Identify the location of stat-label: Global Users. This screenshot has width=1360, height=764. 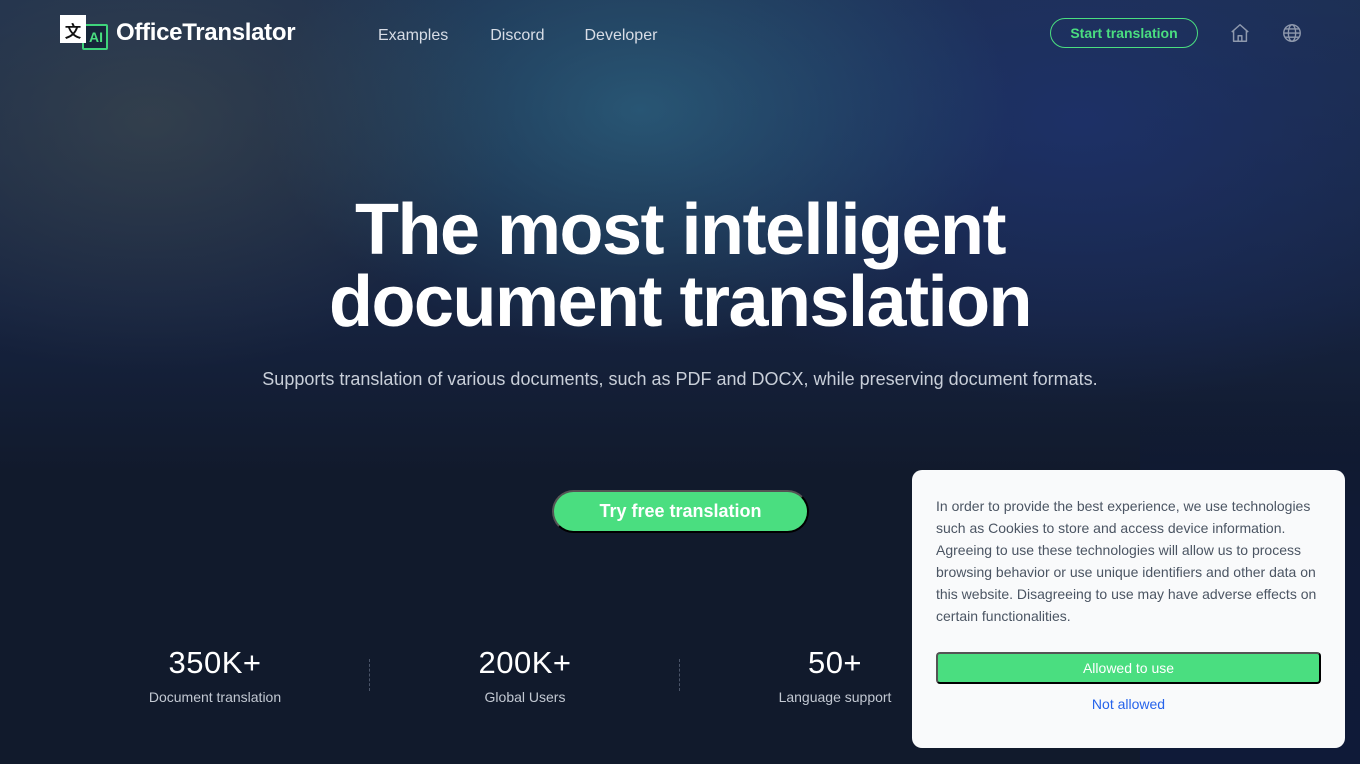
(525, 697).